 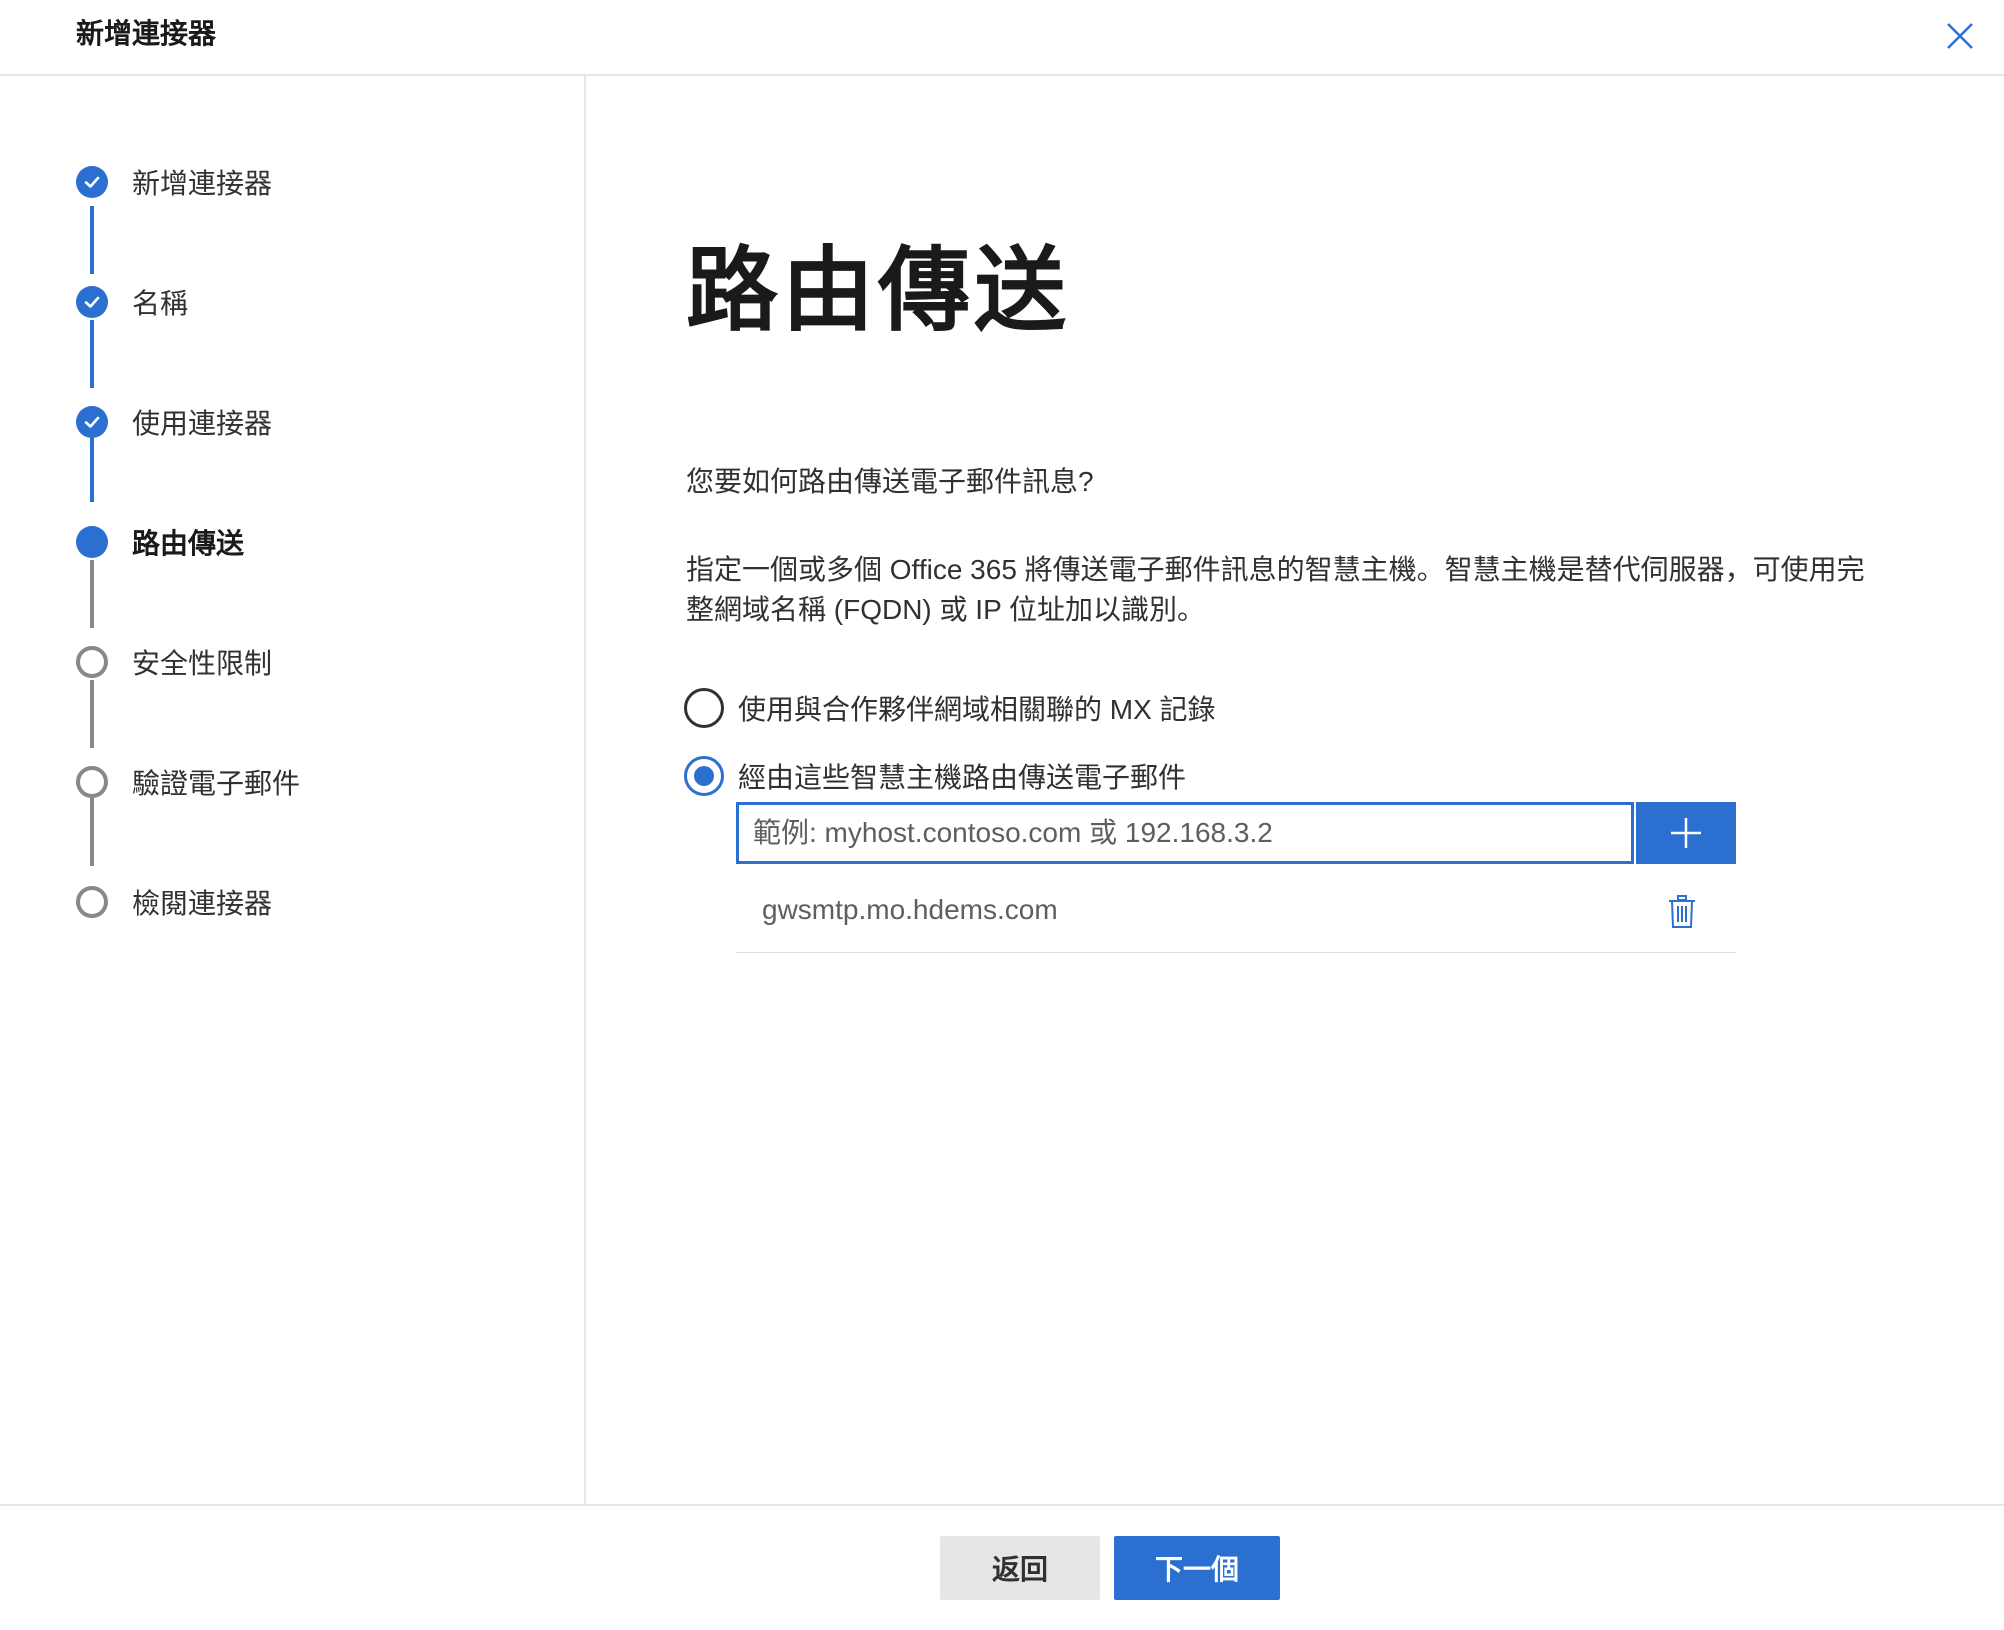 I want to click on step-security-restrictions: 安全性限制, so click(x=174, y=662).